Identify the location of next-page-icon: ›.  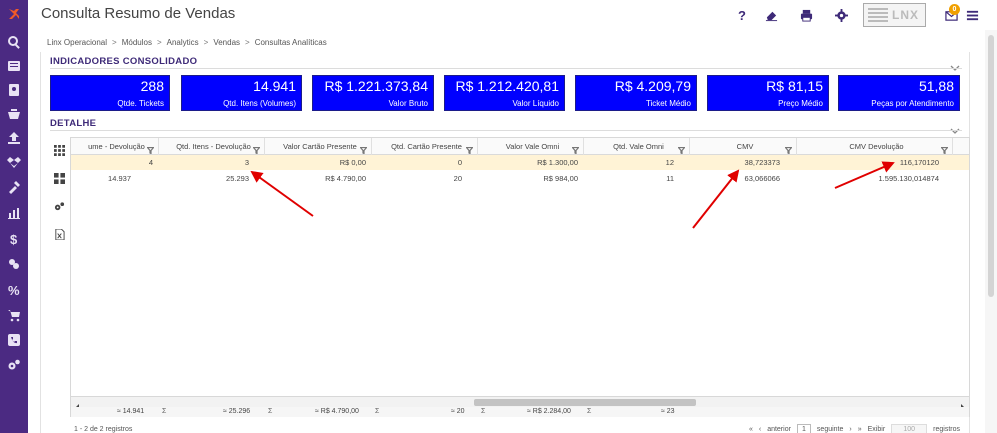
(850, 429).